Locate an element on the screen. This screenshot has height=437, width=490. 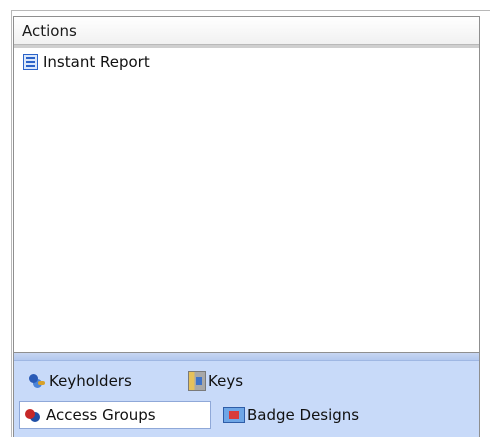
nav-item-keys: Keys is located at coordinates (215, 381).